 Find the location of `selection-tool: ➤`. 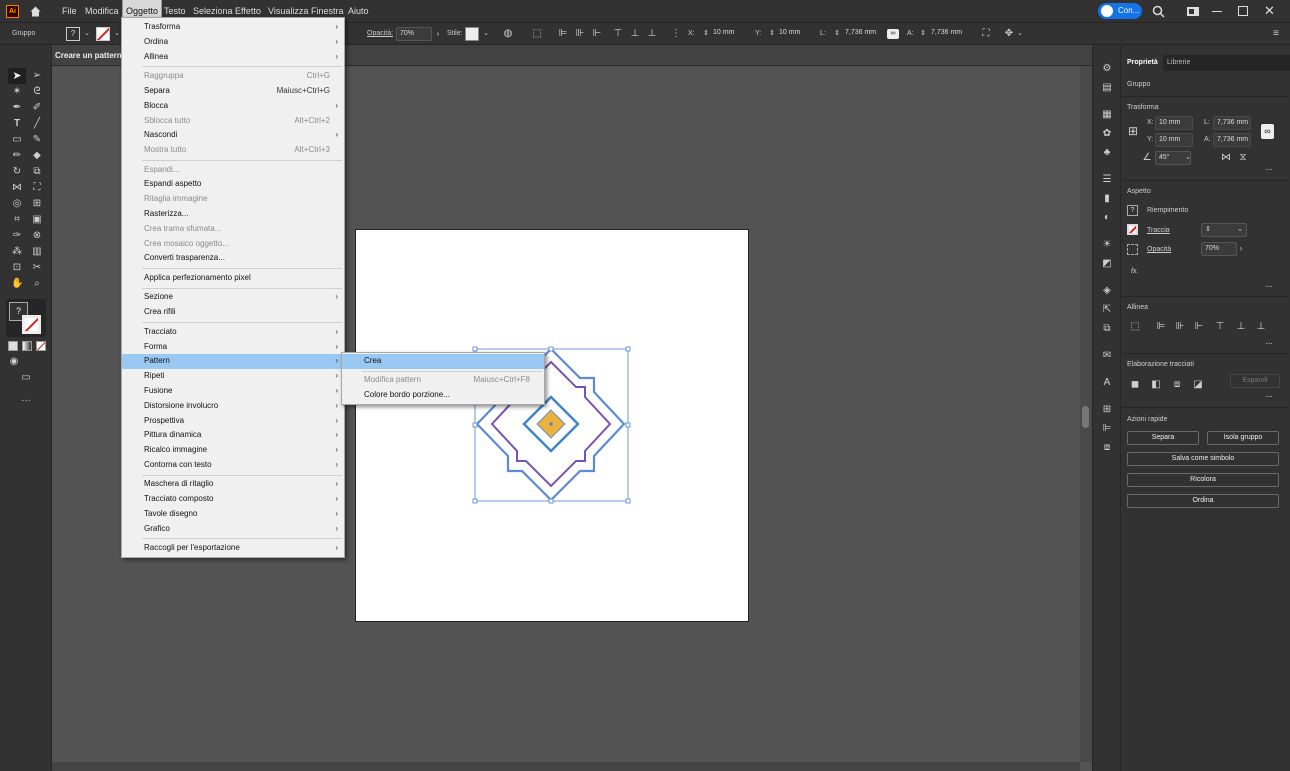

selection-tool: ➤ is located at coordinates (17, 76).